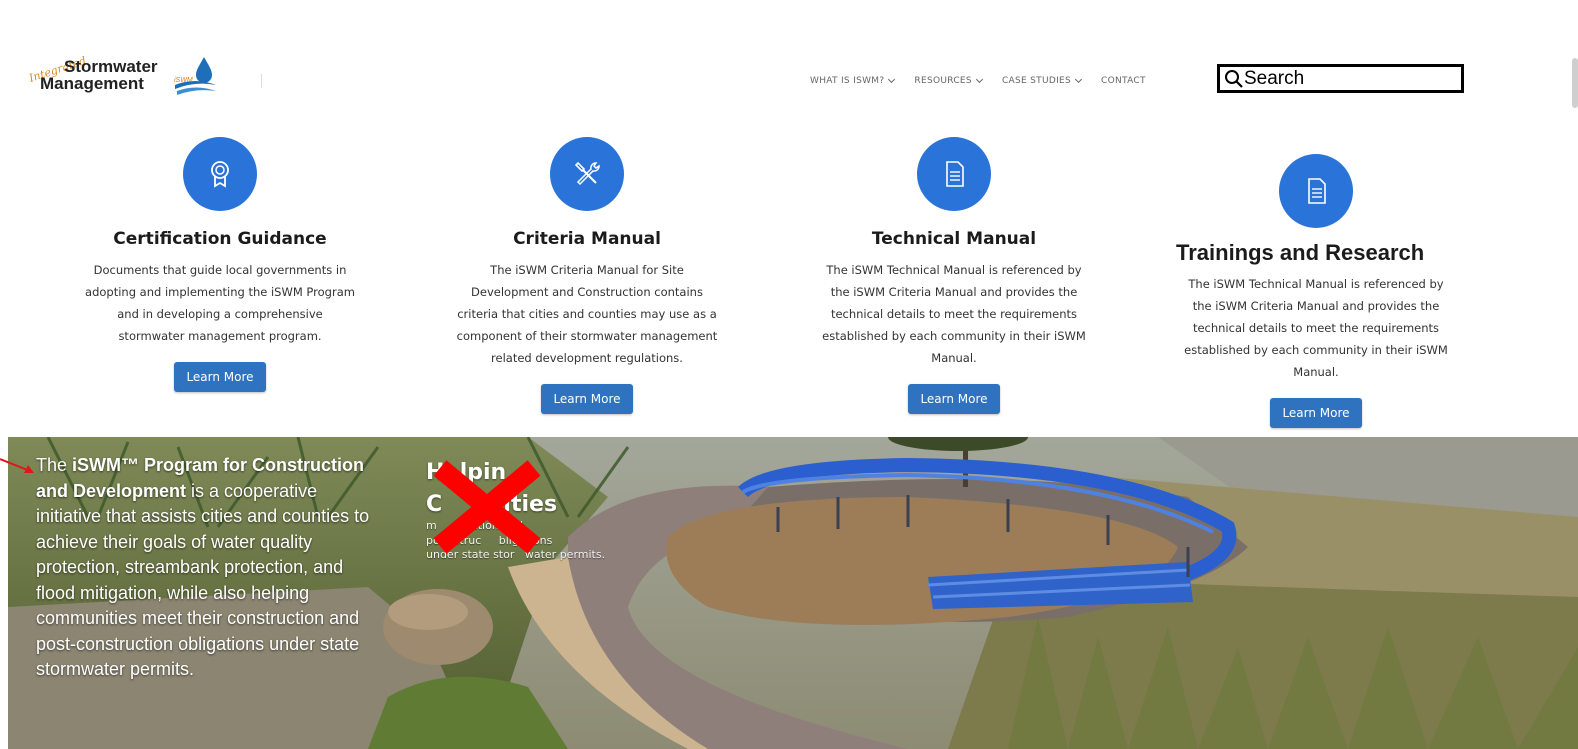 This screenshot has width=1578, height=749. Describe the element at coordinates (847, 81) in the screenshot. I see `nav-label: WHAT IS ISWM?` at that location.